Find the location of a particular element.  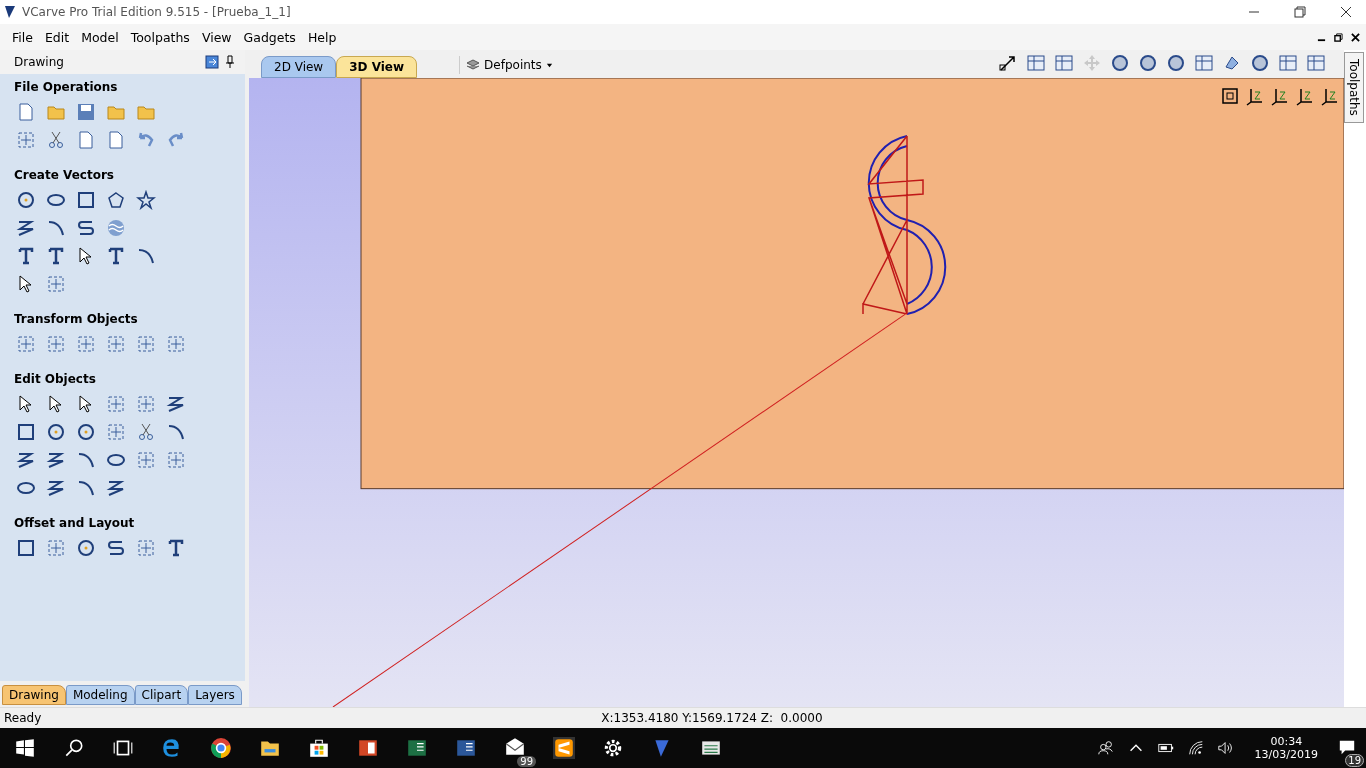

view-tab: 3D View is located at coordinates (377, 67).